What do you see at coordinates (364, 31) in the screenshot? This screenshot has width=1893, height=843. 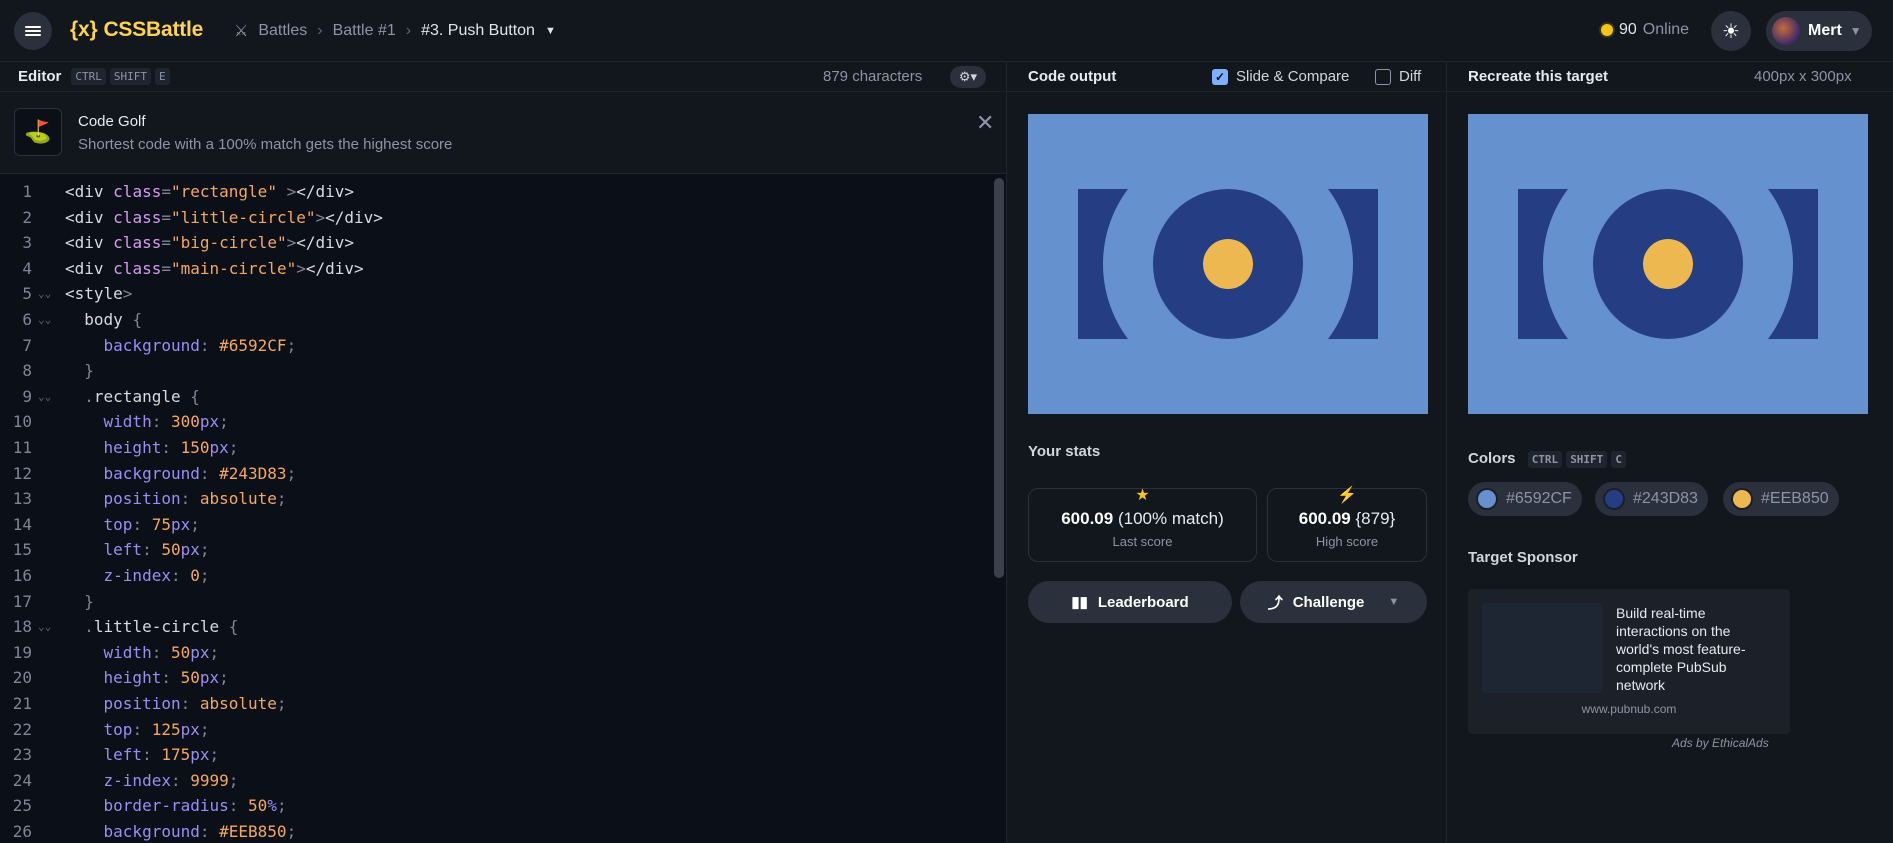 I see `breadcrumb-battle: Battle #1` at bounding box center [364, 31].